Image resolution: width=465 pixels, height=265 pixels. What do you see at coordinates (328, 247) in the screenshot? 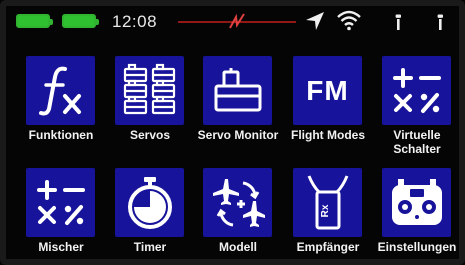
I see `empfaenger-label: Empfänger` at bounding box center [328, 247].